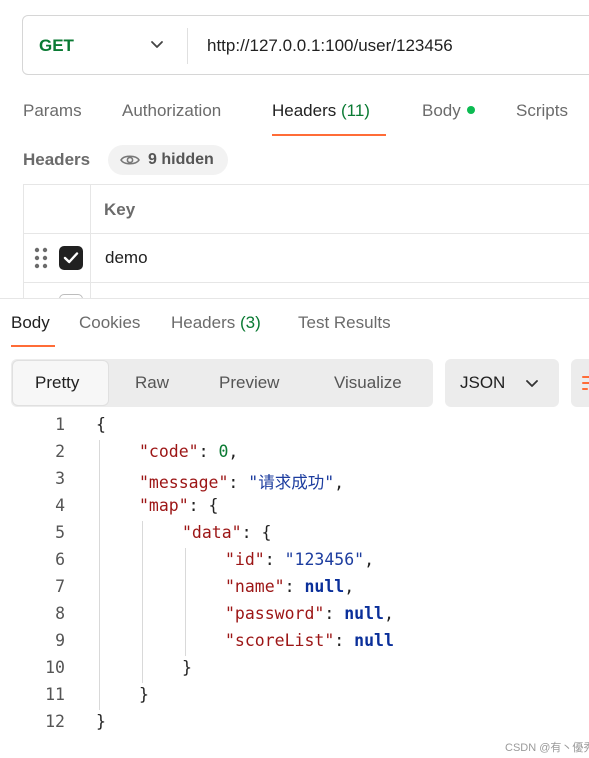  What do you see at coordinates (33, 346) in the screenshot?
I see `active-response-tab-indicator` at bounding box center [33, 346].